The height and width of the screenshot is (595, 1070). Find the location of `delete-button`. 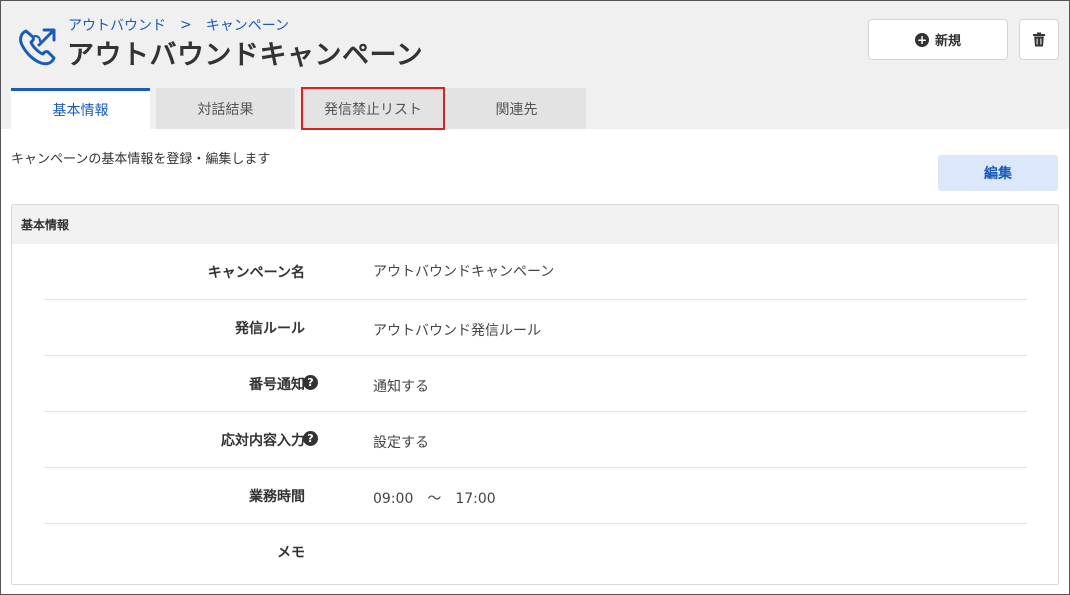

delete-button is located at coordinates (1039, 39).